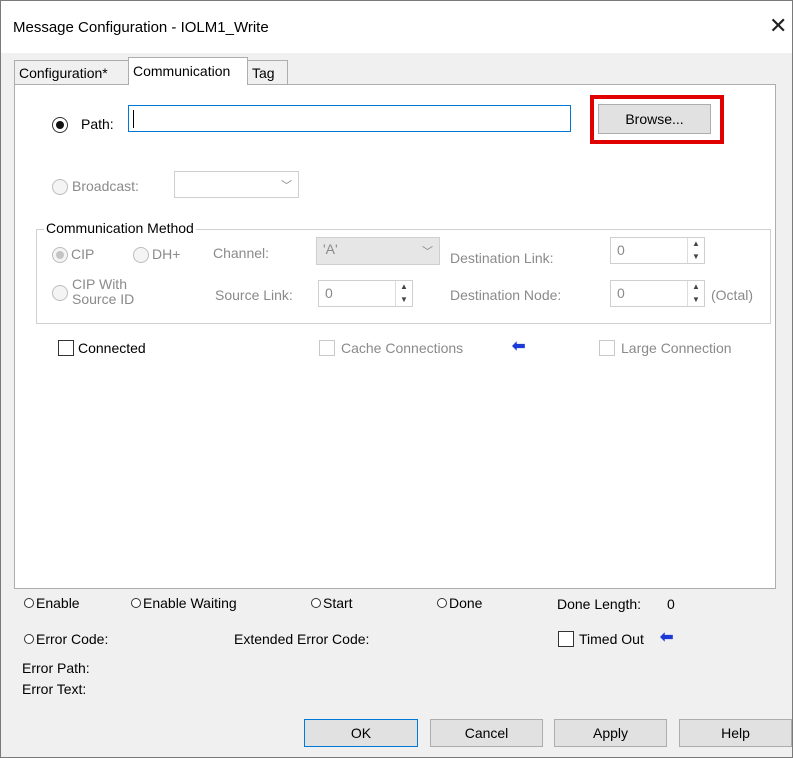 This screenshot has width=793, height=758. What do you see at coordinates (329, 293) in the screenshot?
I see `source-link-value: 0` at bounding box center [329, 293].